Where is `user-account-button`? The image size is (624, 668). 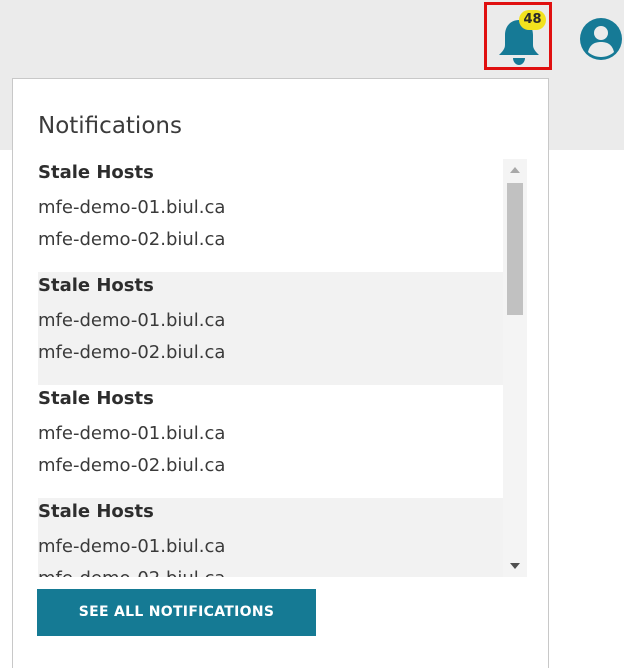
user-account-button is located at coordinates (601, 39).